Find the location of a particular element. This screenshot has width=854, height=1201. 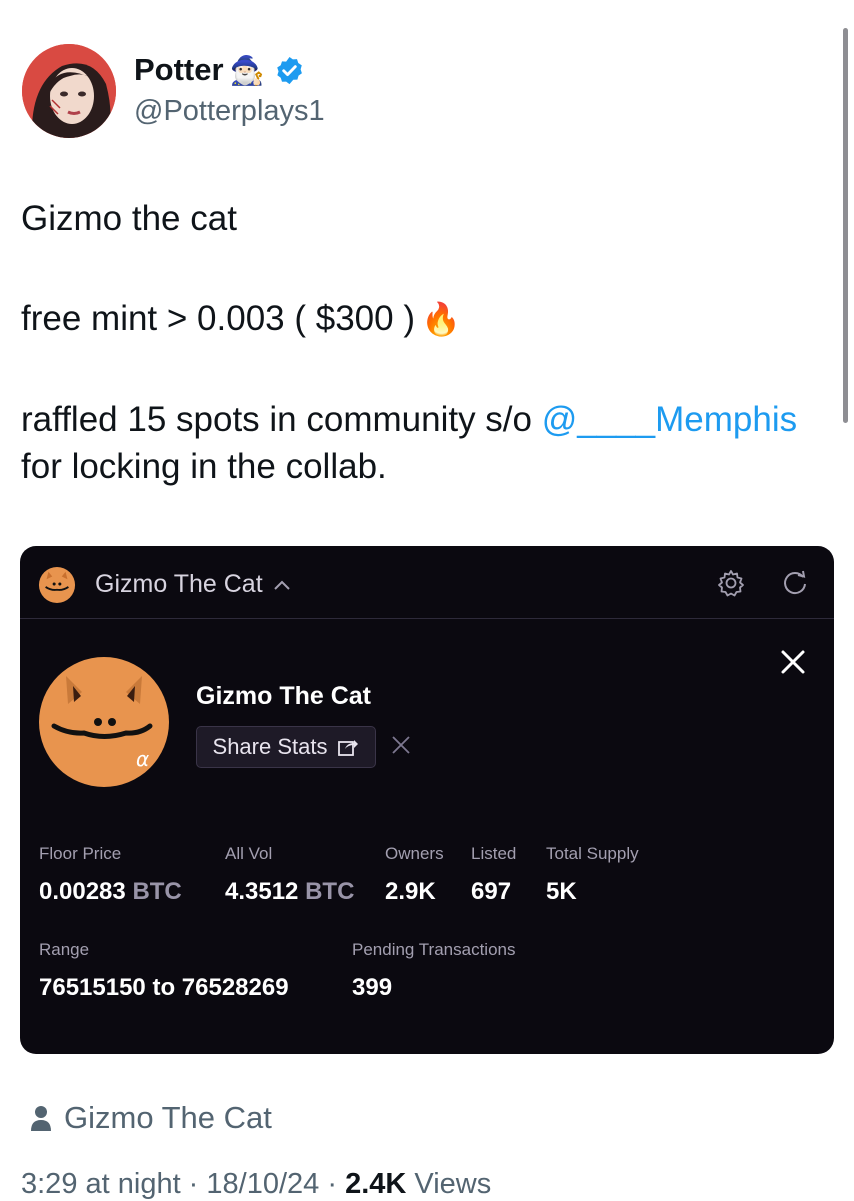

person-icon is located at coordinates (41, 1118).